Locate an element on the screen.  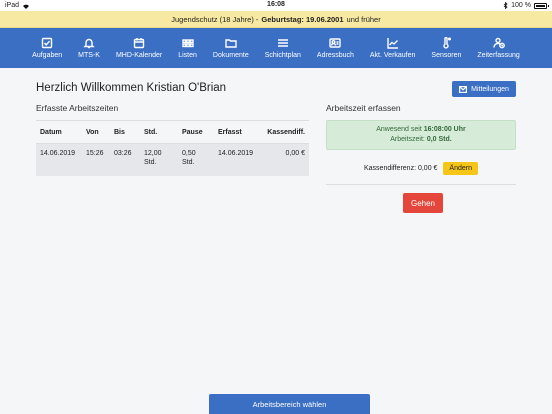
battery-percent: 100 % is located at coordinates (521, 5).